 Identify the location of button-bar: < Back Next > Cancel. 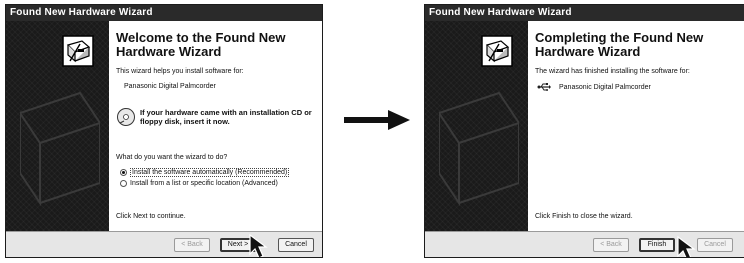
(164, 244).